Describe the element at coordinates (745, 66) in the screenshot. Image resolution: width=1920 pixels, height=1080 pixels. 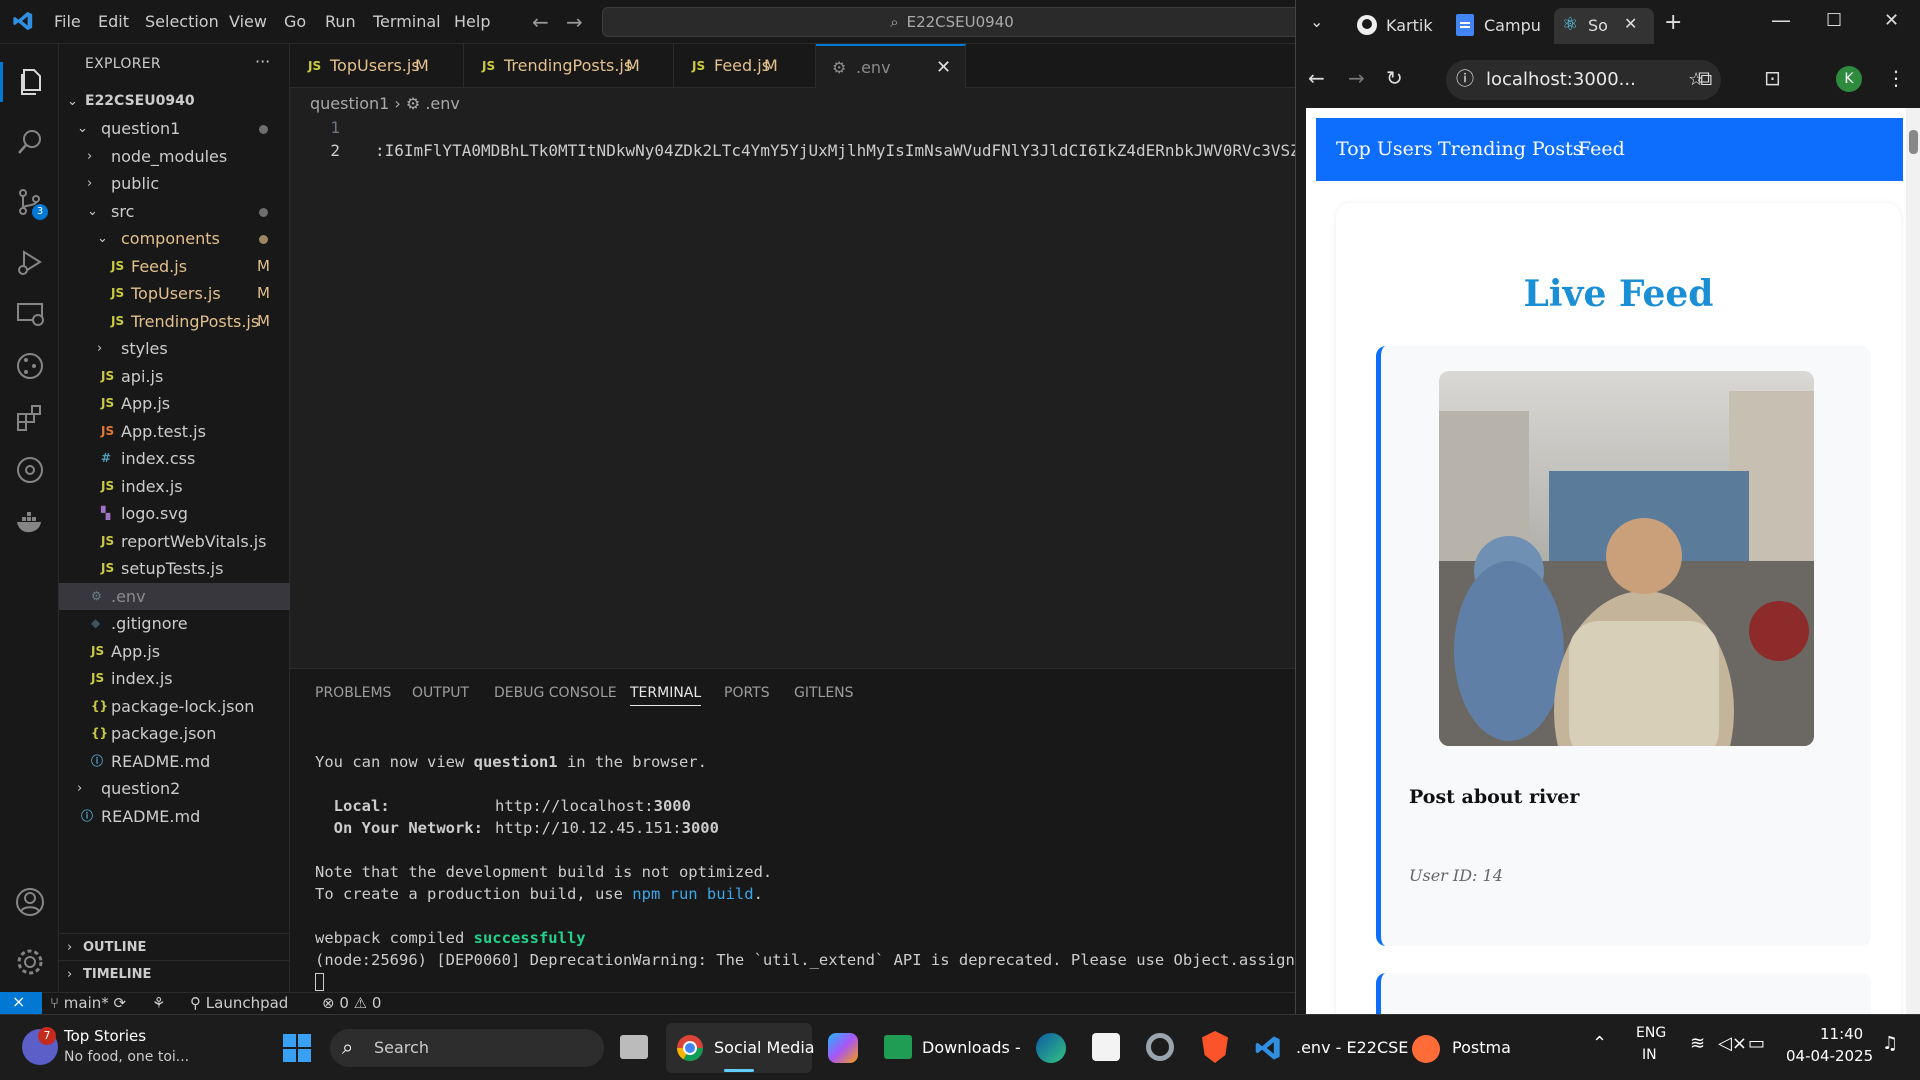
I see `tab-feed: JS Feed.js M` at that location.